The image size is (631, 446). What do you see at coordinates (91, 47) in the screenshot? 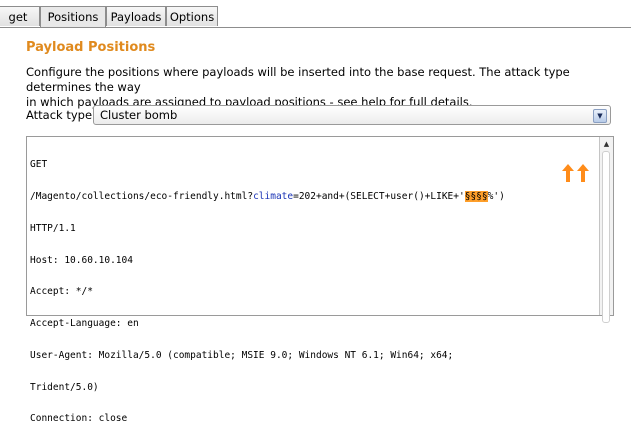
I see `section-title: Payload Positions` at bounding box center [91, 47].